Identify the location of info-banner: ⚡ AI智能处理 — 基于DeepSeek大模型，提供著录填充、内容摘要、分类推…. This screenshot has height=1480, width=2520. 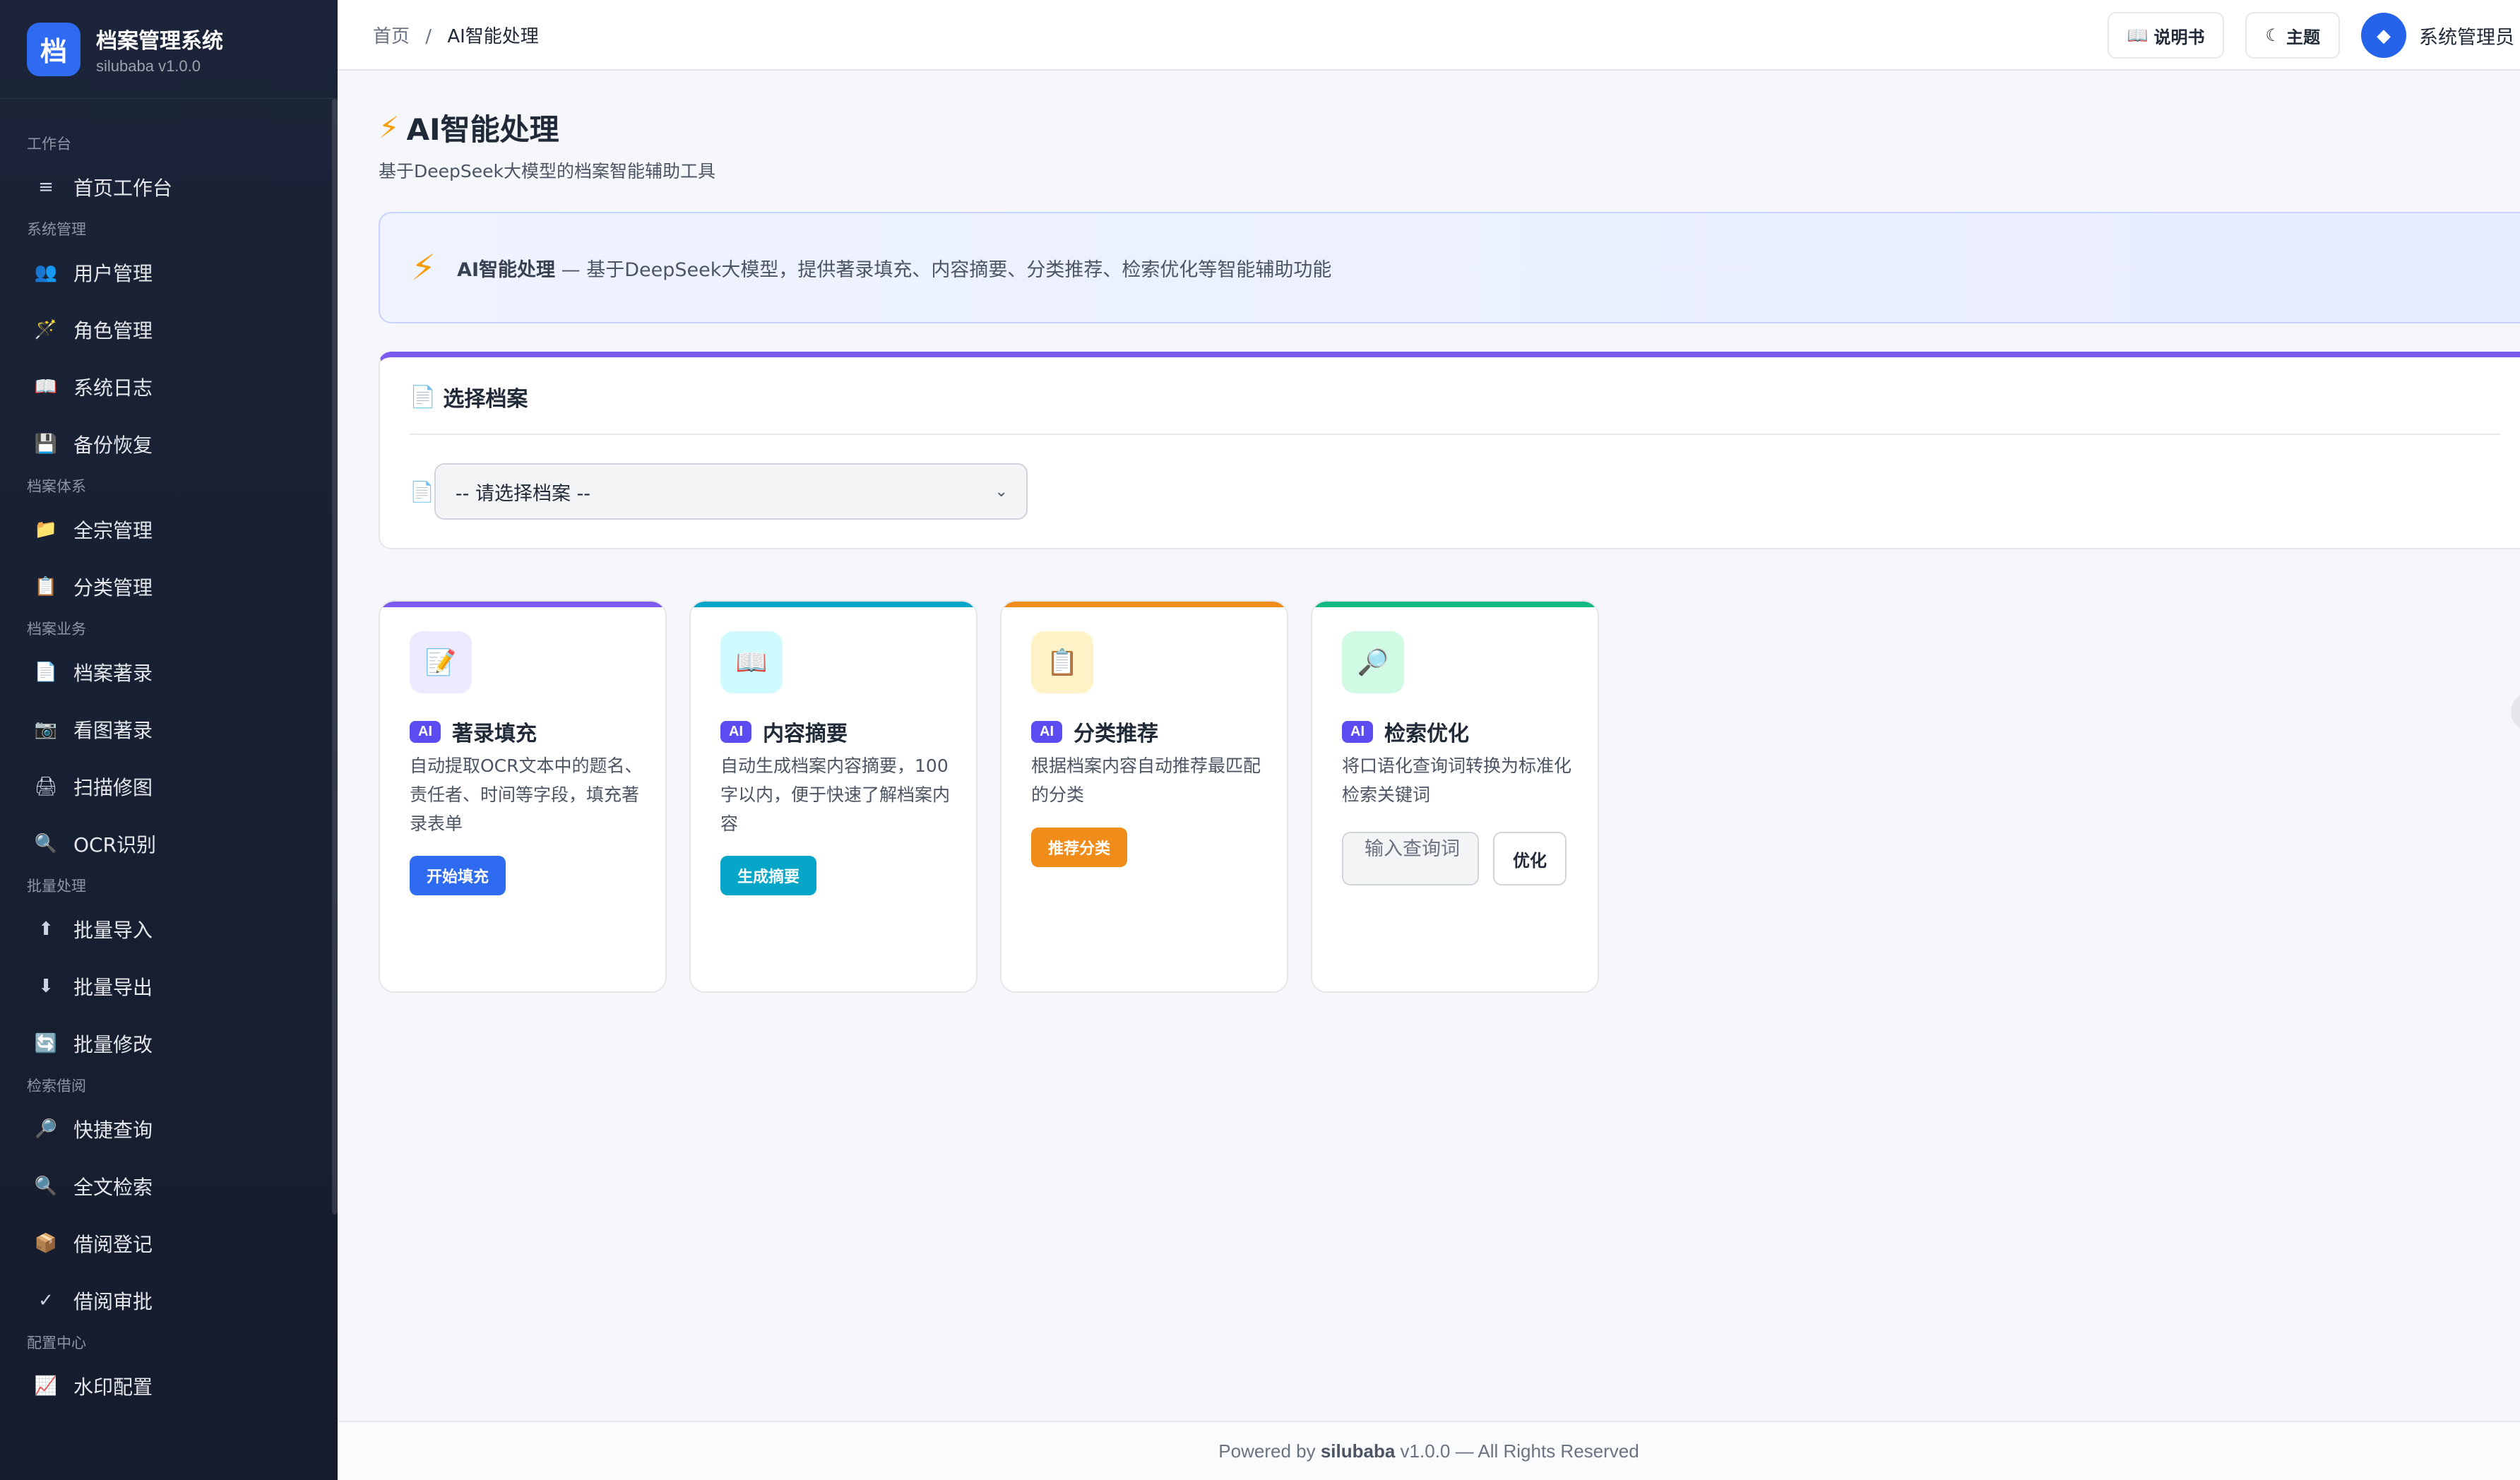
(1450, 267).